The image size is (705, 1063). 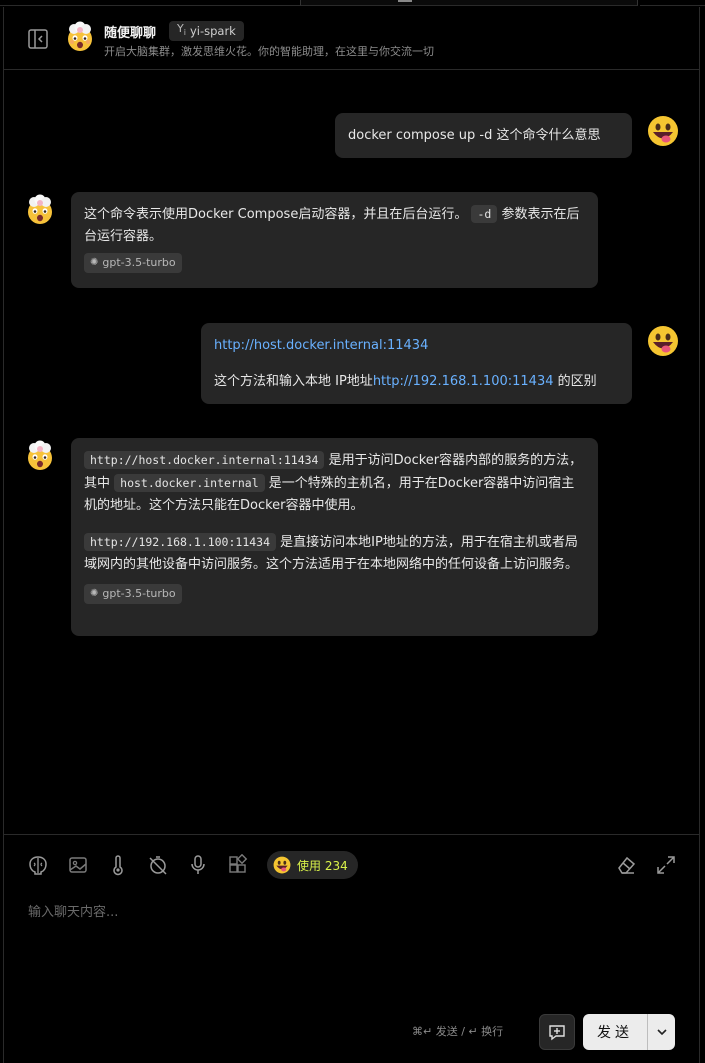 I want to click on message-text: 这个方法和输入本地 IP地址, so click(x=293, y=381).